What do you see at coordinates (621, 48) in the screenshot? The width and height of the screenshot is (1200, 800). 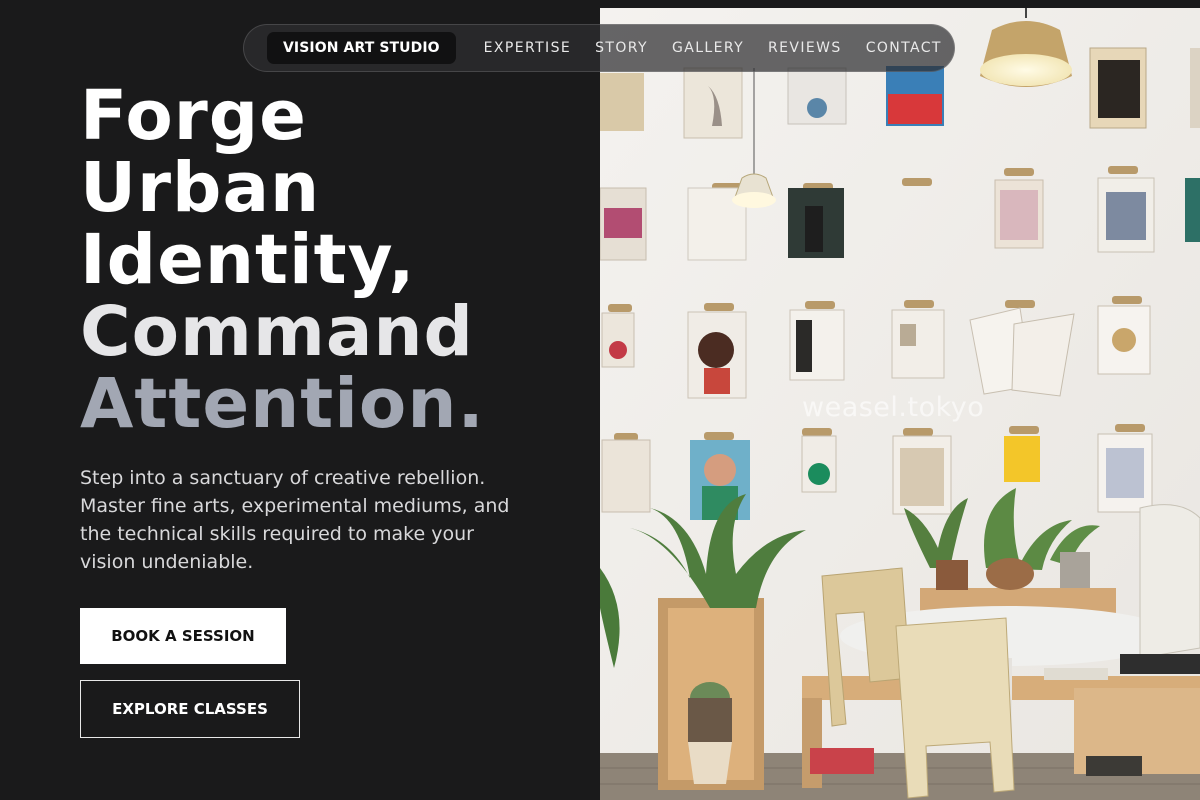 I see `nav-link-story: STORY` at bounding box center [621, 48].